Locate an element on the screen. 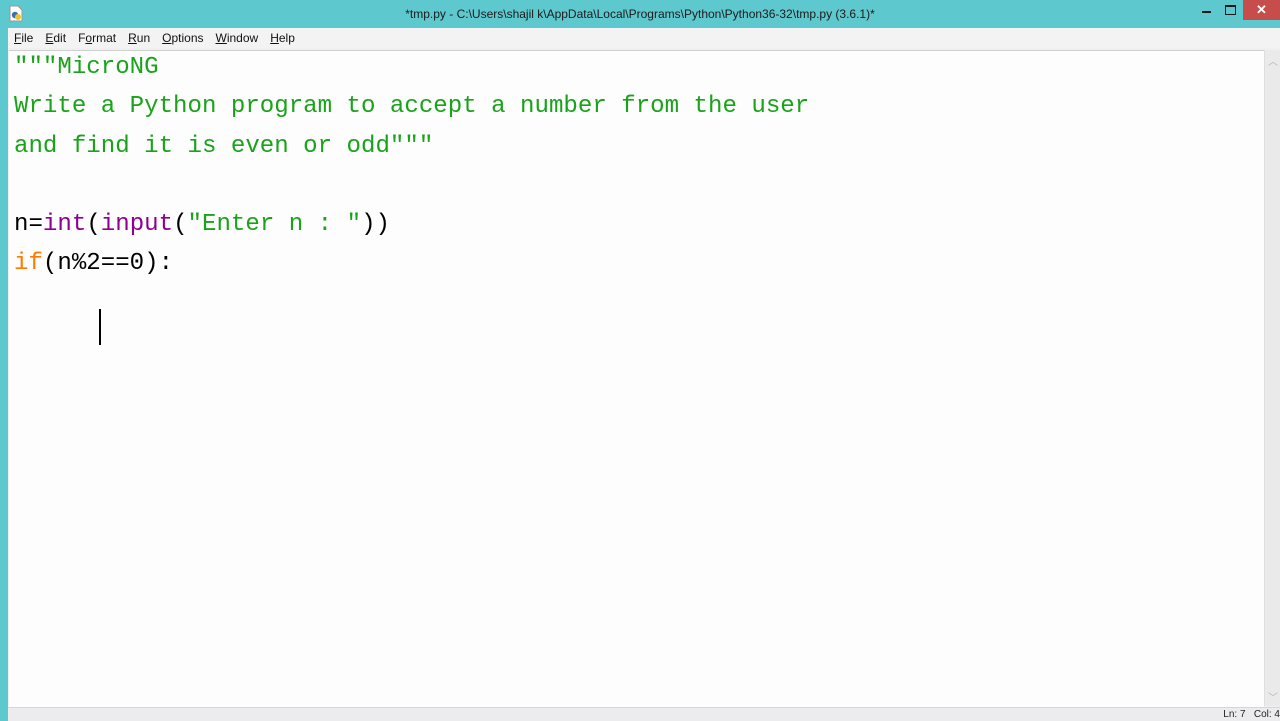 This screenshot has height=721, width=1280. code-line: if(n%2==0): is located at coordinates (411, 263).